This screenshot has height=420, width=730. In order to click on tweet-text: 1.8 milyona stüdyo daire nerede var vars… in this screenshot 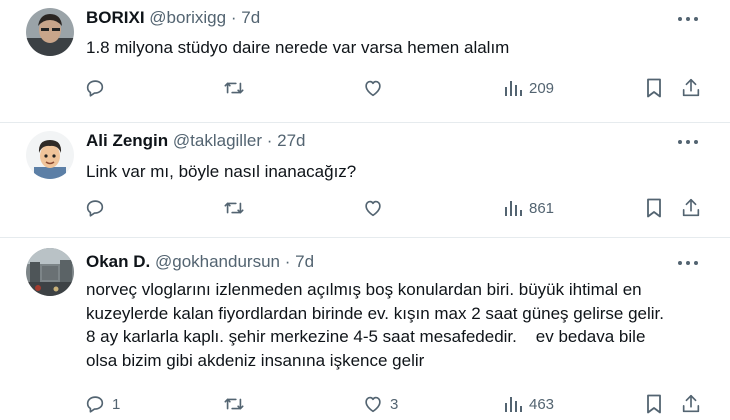, I will do `click(401, 48)`.